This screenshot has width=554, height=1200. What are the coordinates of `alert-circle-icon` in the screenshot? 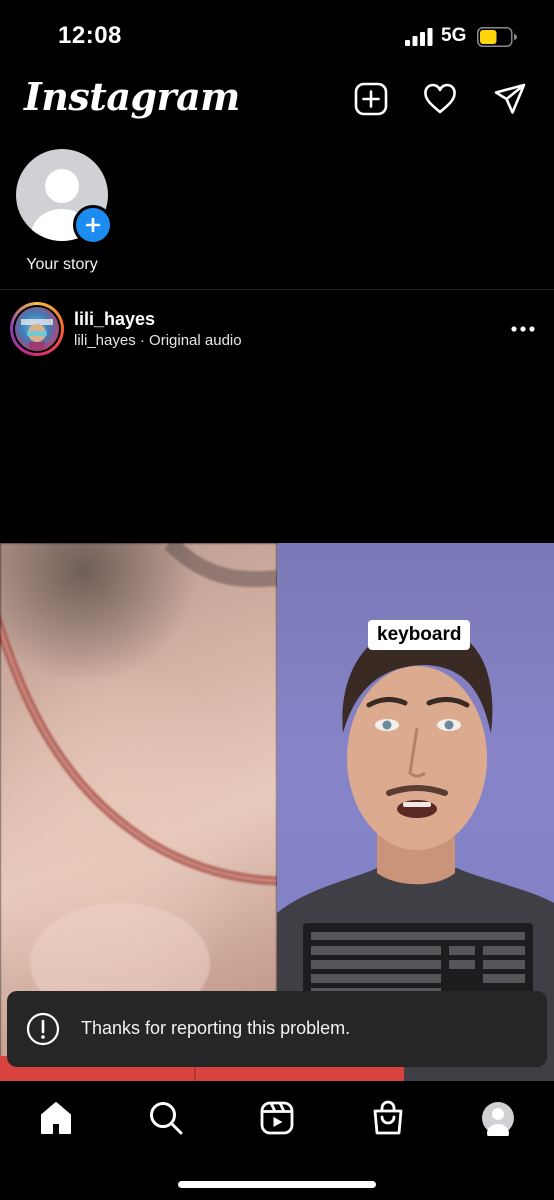 It's located at (43, 1029).